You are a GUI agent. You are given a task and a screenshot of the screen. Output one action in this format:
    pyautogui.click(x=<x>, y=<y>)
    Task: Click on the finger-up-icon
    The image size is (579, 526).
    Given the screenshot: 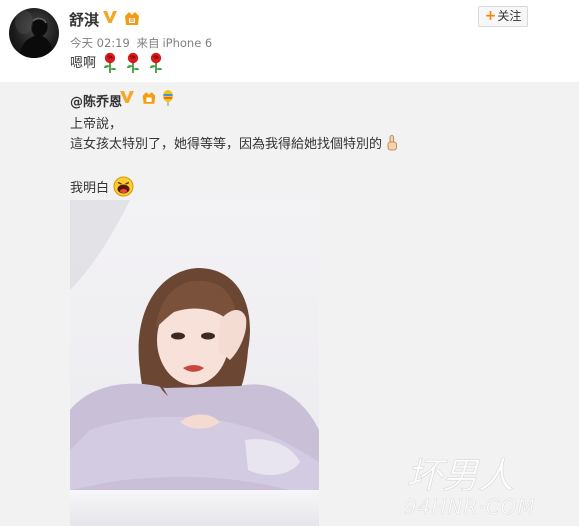 What is the action you would take?
    pyautogui.click(x=392, y=143)
    